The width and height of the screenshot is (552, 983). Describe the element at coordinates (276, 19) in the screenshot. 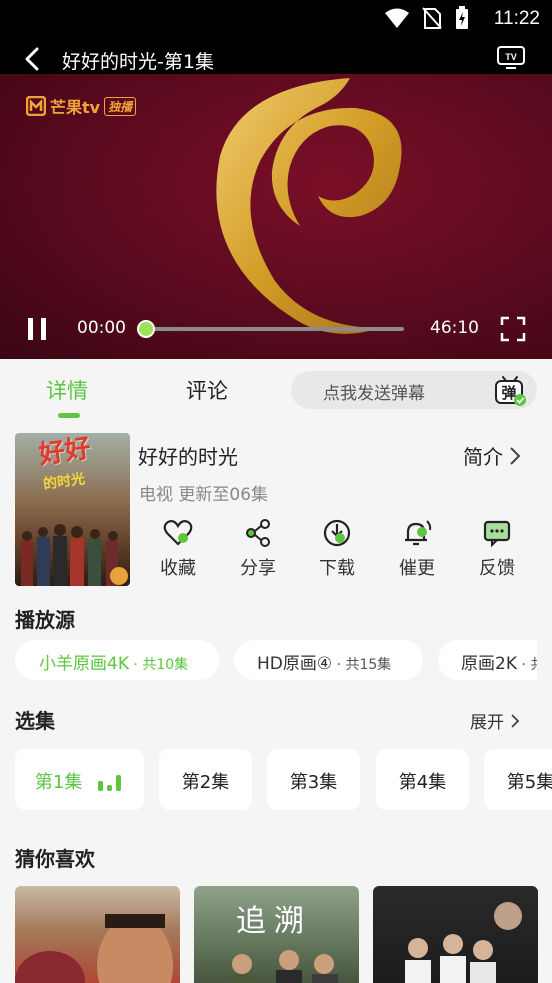

I see `status-bar: 11:22` at that location.